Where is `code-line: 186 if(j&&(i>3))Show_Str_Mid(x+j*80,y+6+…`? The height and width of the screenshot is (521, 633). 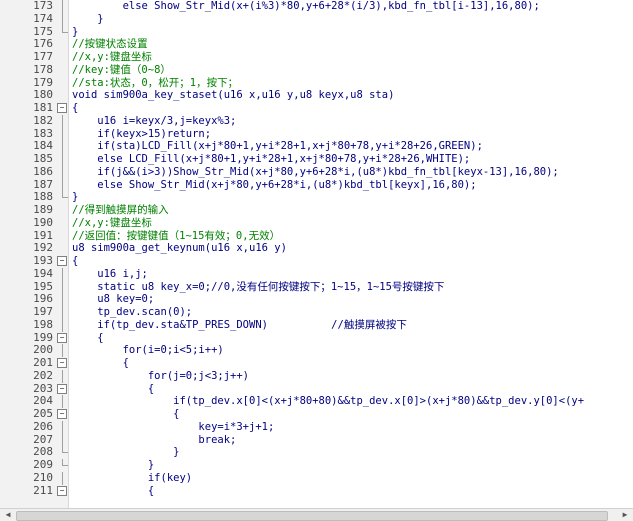
code-line: 186 if(j&&(i>3))Show_Str_Mid(x+j*80,y+6+… is located at coordinates (316, 172).